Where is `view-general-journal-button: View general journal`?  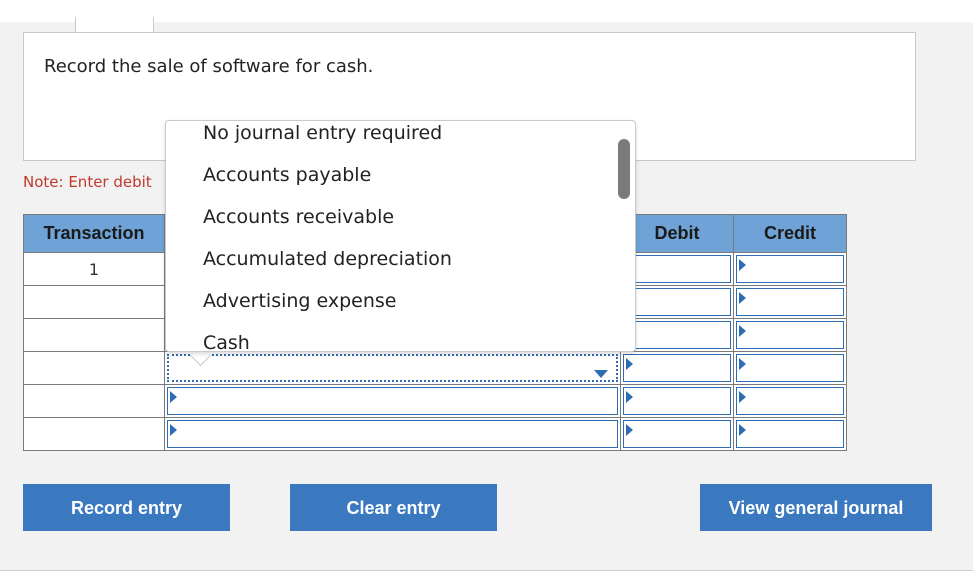 view-general-journal-button: View general journal is located at coordinates (816, 507).